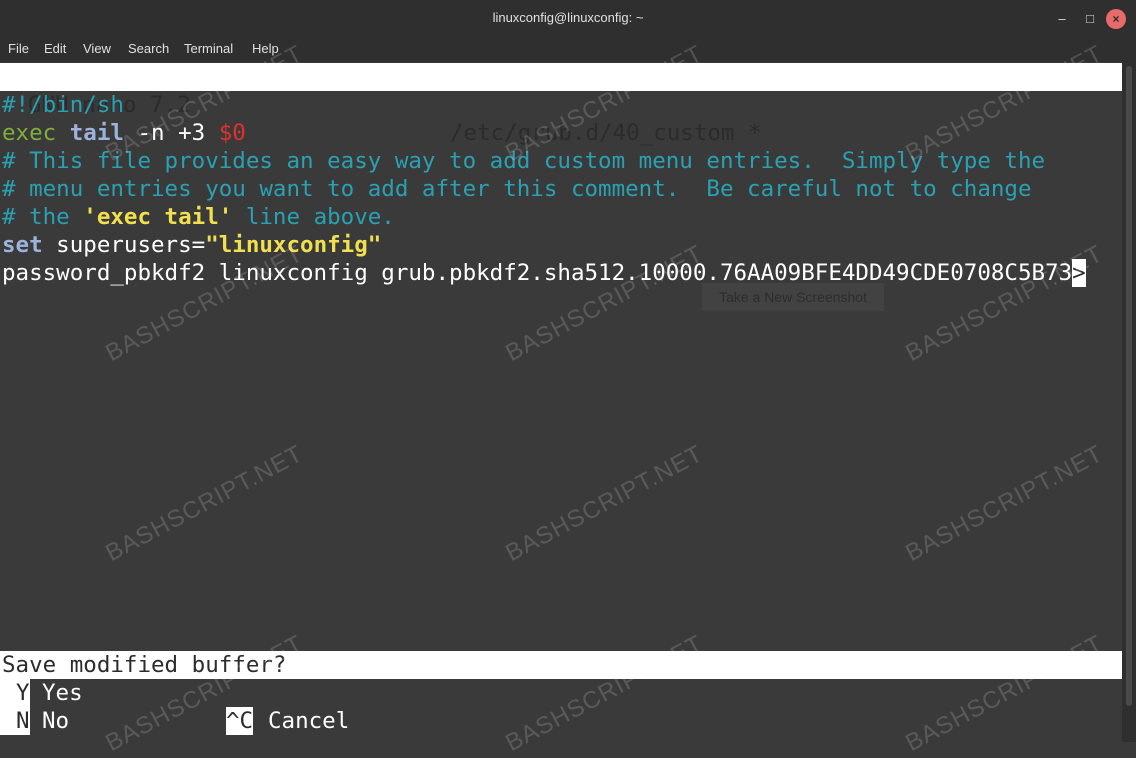 This screenshot has width=1136, height=758. What do you see at coordinates (1116, 19) in the screenshot?
I see `close-icon: ×` at bounding box center [1116, 19].